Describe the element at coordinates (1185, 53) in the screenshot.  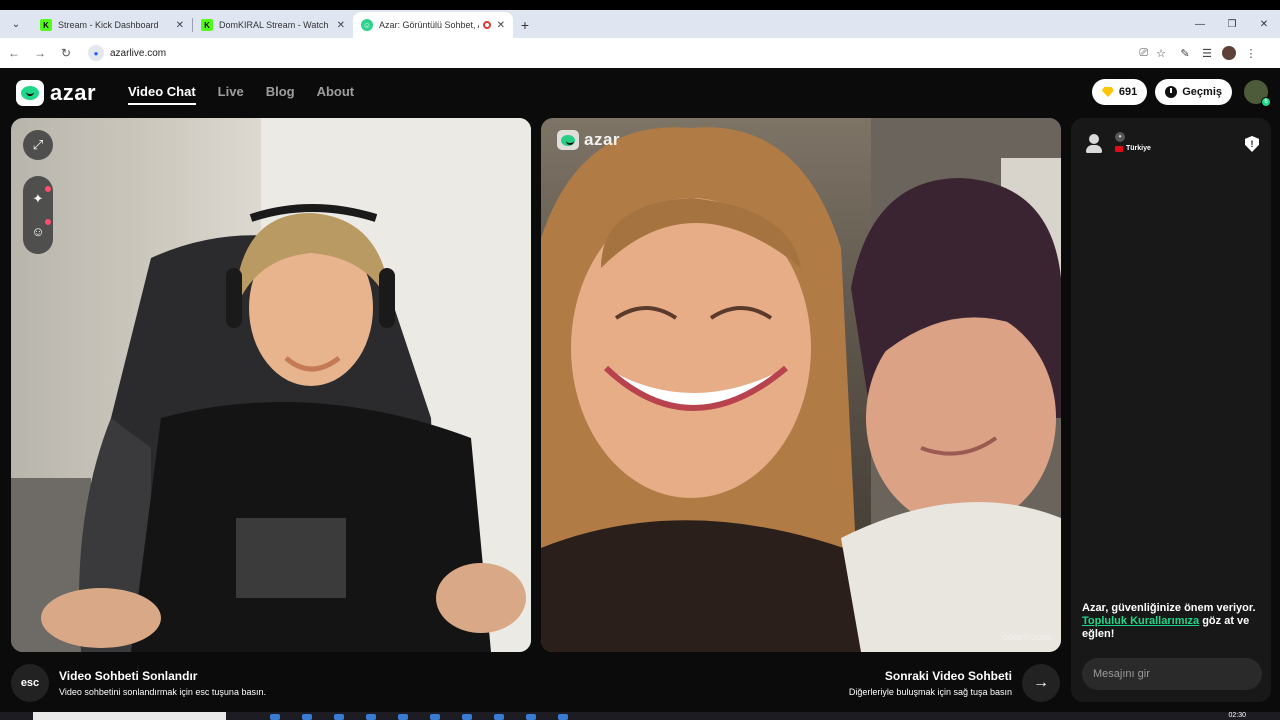
I see `extensions-icon: ✎` at that location.